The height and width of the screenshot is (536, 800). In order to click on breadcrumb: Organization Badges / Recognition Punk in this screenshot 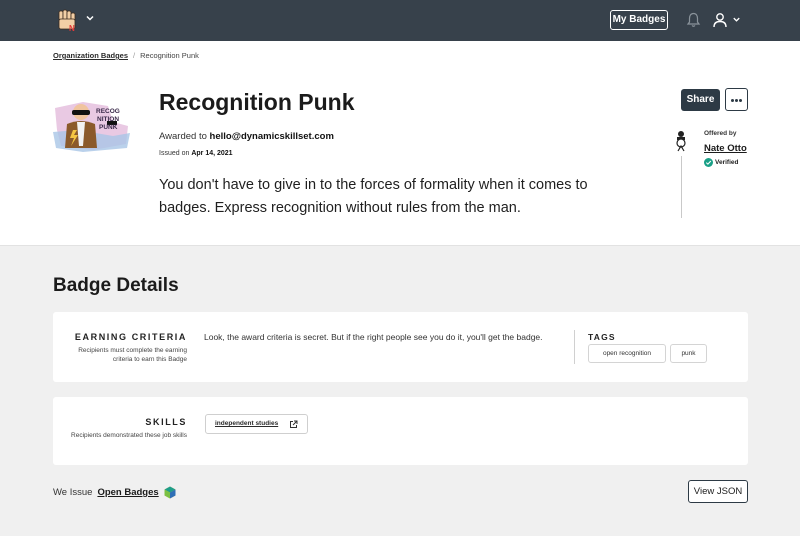, I will do `click(126, 55)`.